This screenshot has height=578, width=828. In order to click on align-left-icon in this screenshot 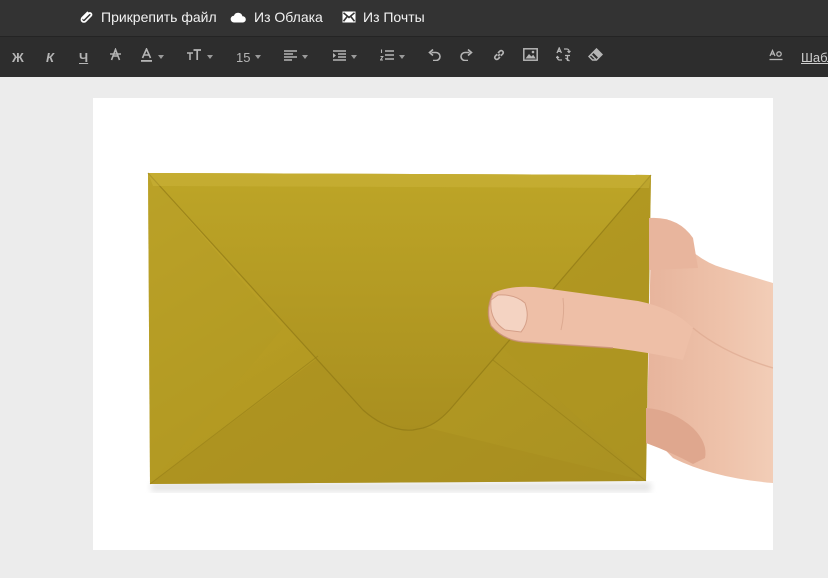, I will do `click(290, 57)`.